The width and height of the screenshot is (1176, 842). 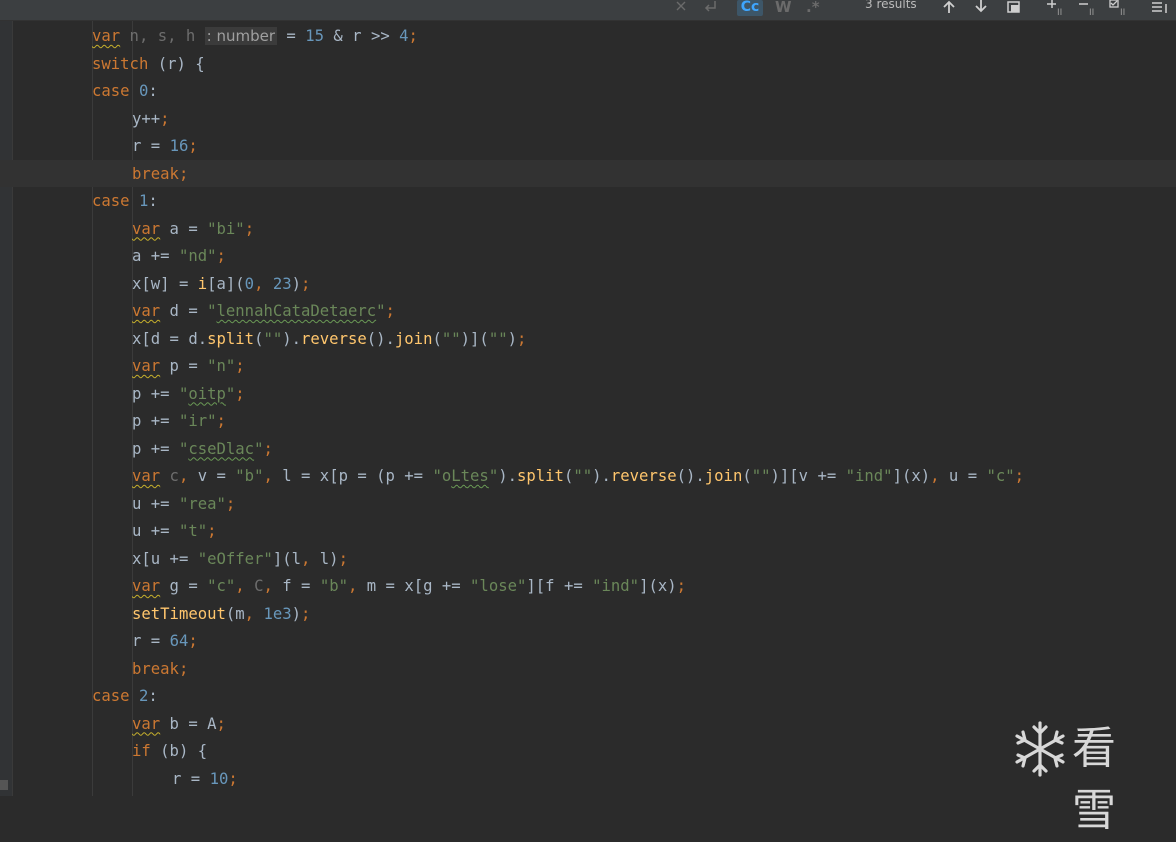 What do you see at coordinates (813, 10) in the screenshot?
I see `regex-button: .*` at bounding box center [813, 10].